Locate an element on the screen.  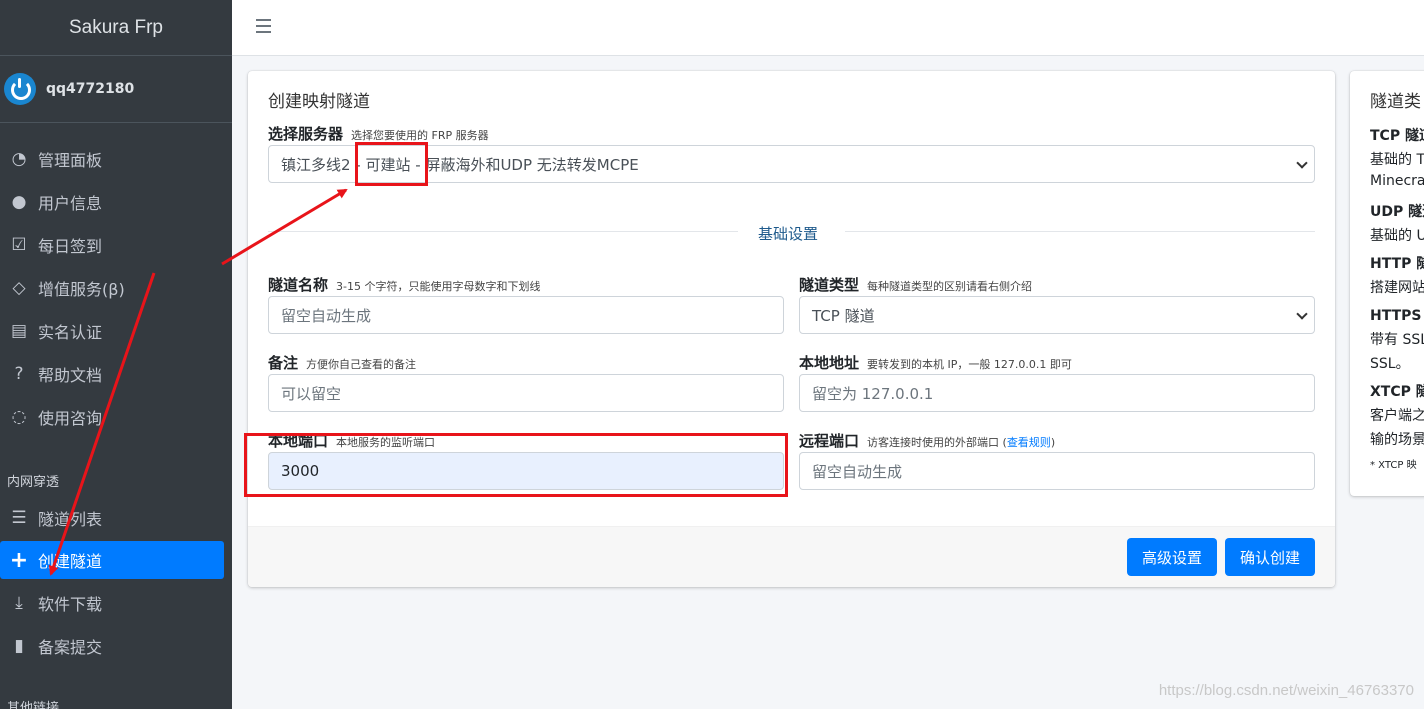
gem-icon: ◇ is located at coordinates (19, 288).